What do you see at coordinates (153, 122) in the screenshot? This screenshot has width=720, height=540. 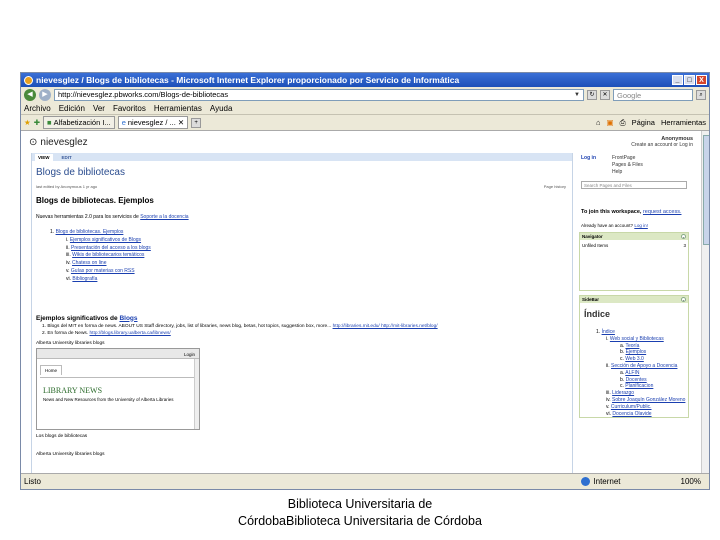 I see `tab-nievesglez: e nievesglez / ... ✕` at bounding box center [153, 122].